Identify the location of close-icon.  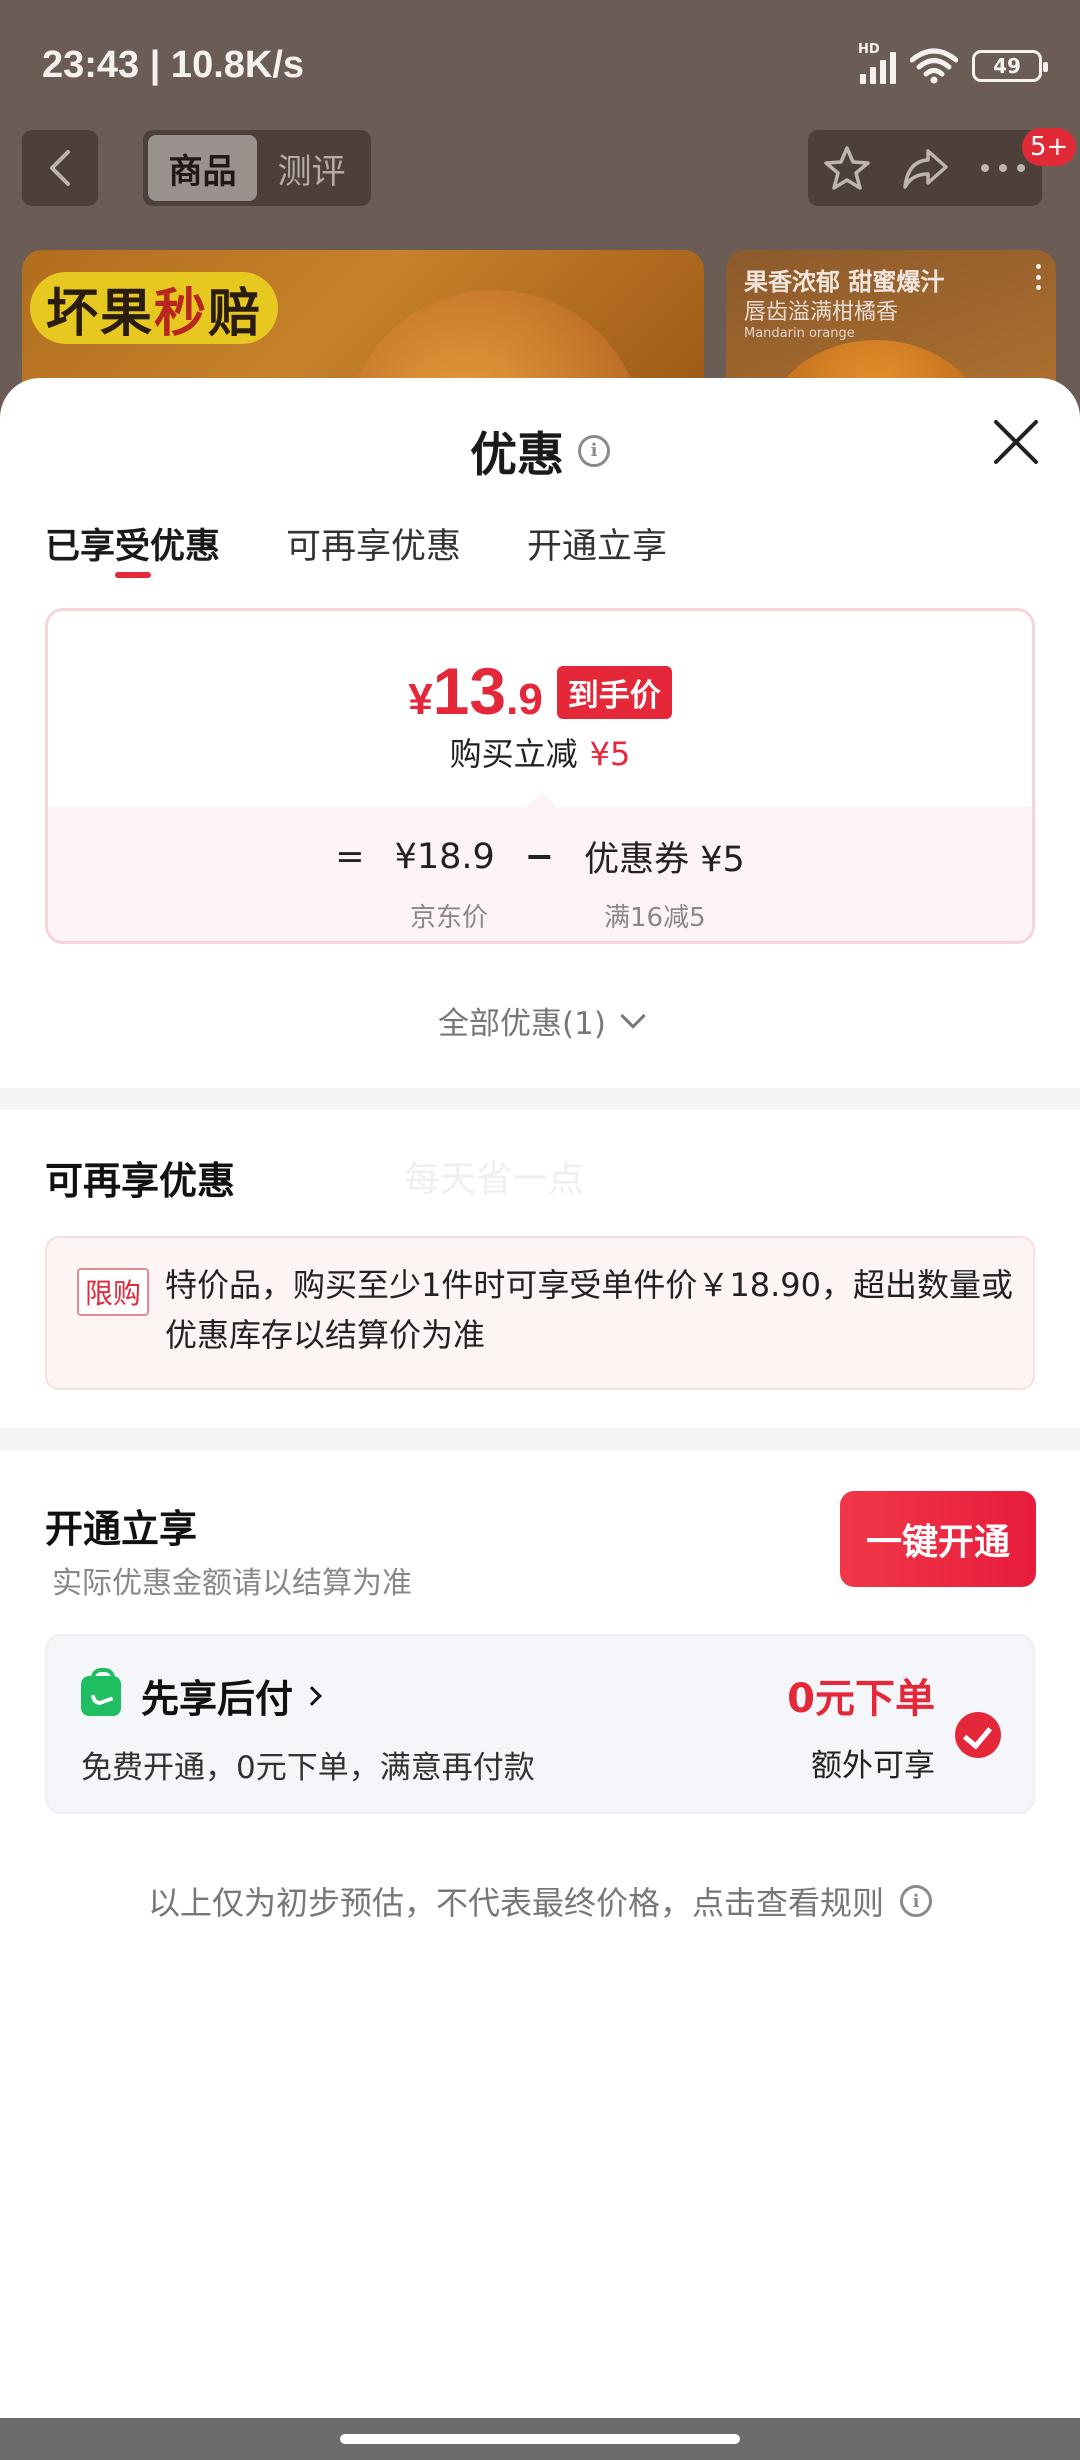
(1016, 442).